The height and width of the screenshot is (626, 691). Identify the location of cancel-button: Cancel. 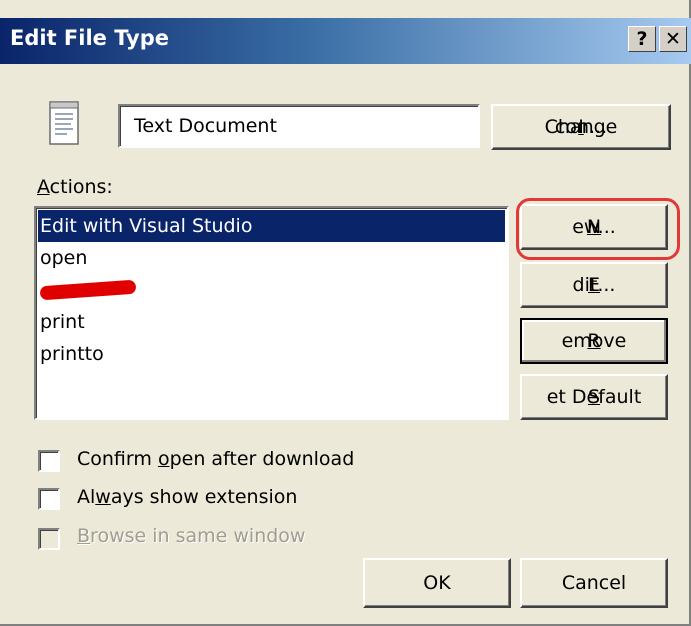
(594, 583).